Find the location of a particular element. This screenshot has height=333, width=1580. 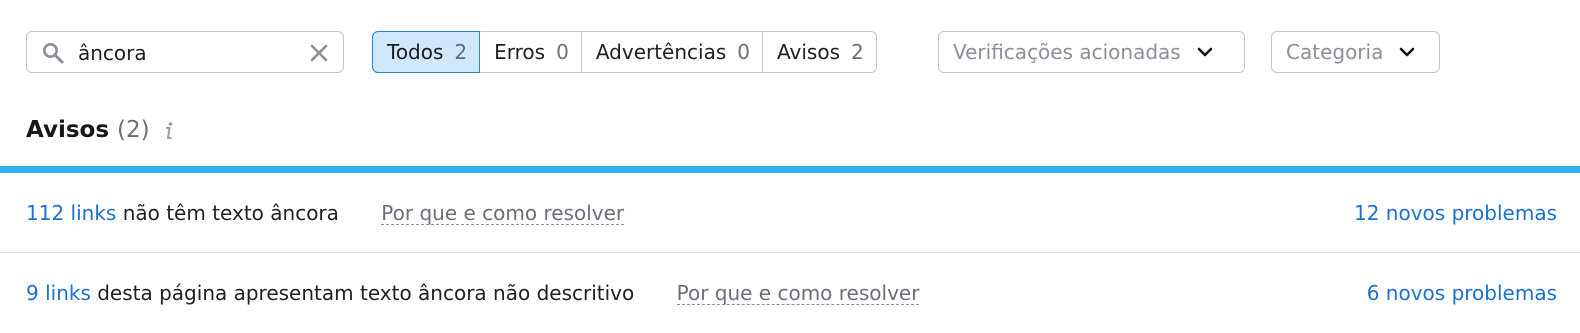

search-icon is located at coordinates (53, 53).